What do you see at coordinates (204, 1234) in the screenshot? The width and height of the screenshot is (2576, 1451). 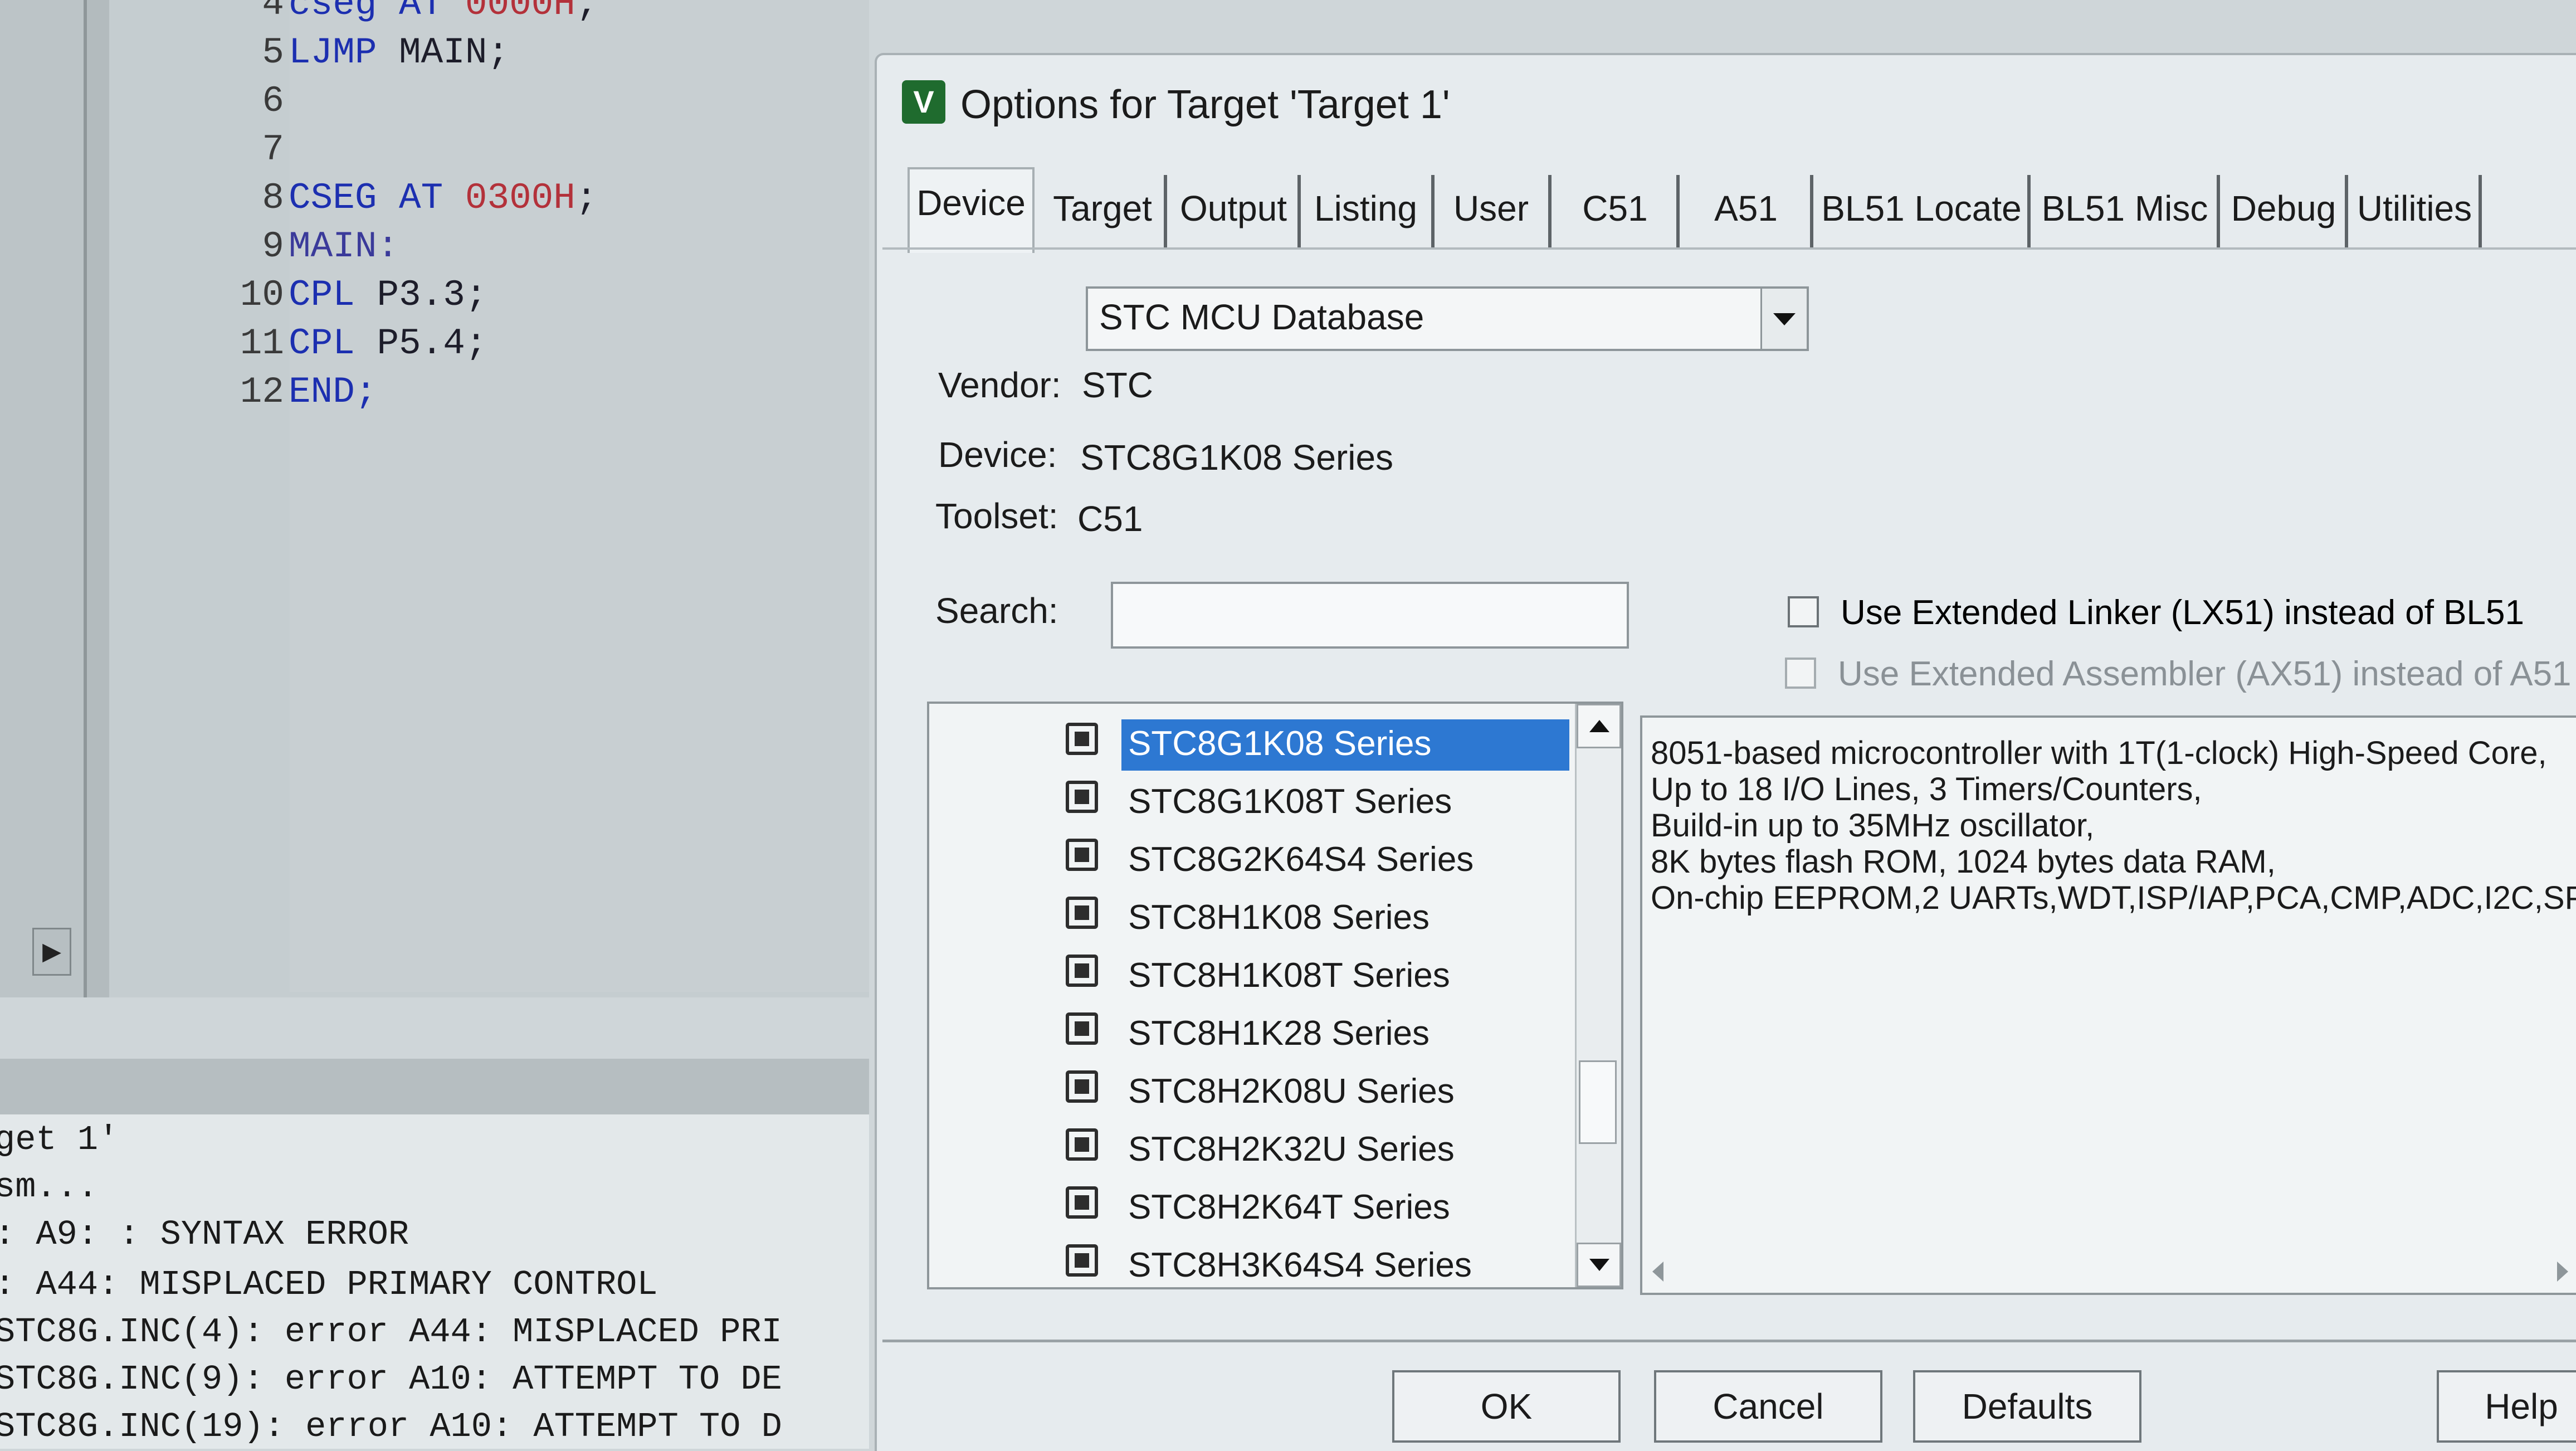 I see `output-line: : A9: : SYNTAX ERROR` at bounding box center [204, 1234].